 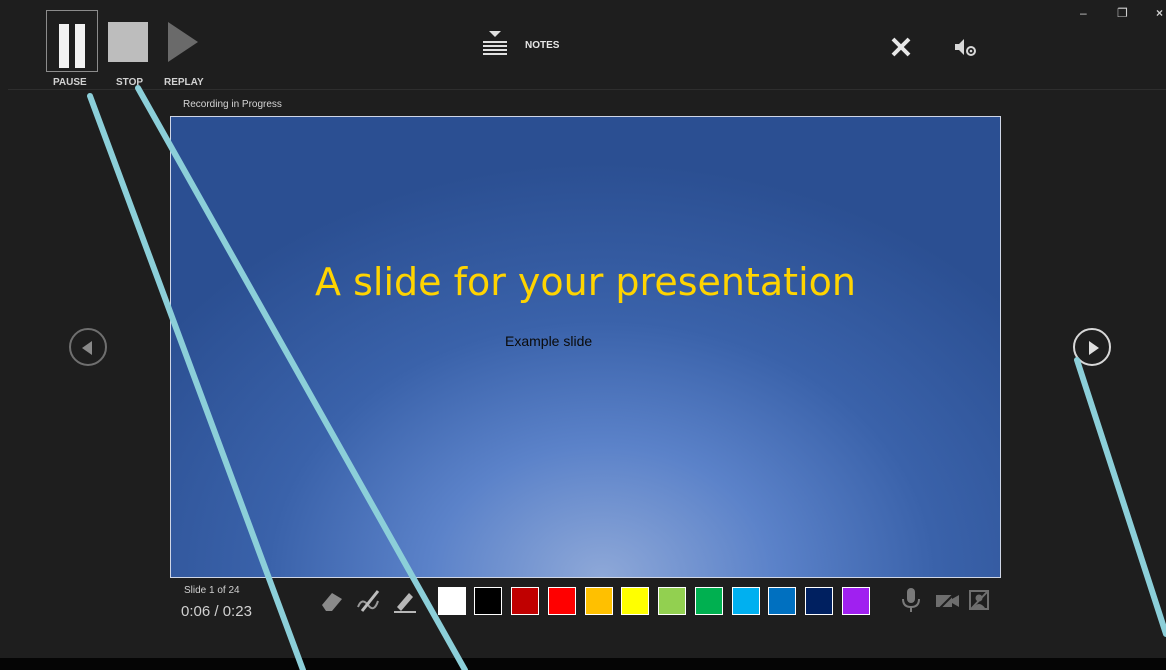 What do you see at coordinates (585, 282) in the screenshot?
I see `slide-title: A slide for your presentation` at bounding box center [585, 282].